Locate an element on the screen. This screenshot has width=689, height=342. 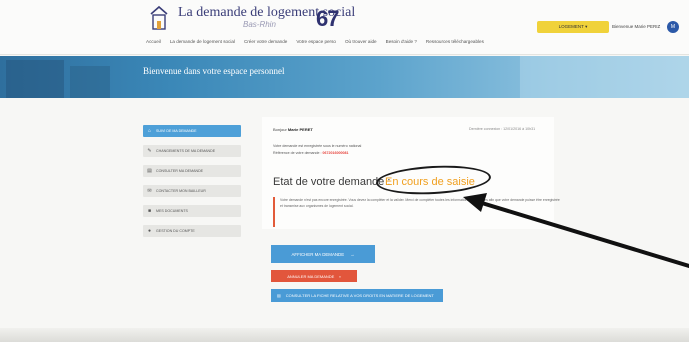
reference-number-label: Référence de votre demande : is located at coordinates (297, 153).